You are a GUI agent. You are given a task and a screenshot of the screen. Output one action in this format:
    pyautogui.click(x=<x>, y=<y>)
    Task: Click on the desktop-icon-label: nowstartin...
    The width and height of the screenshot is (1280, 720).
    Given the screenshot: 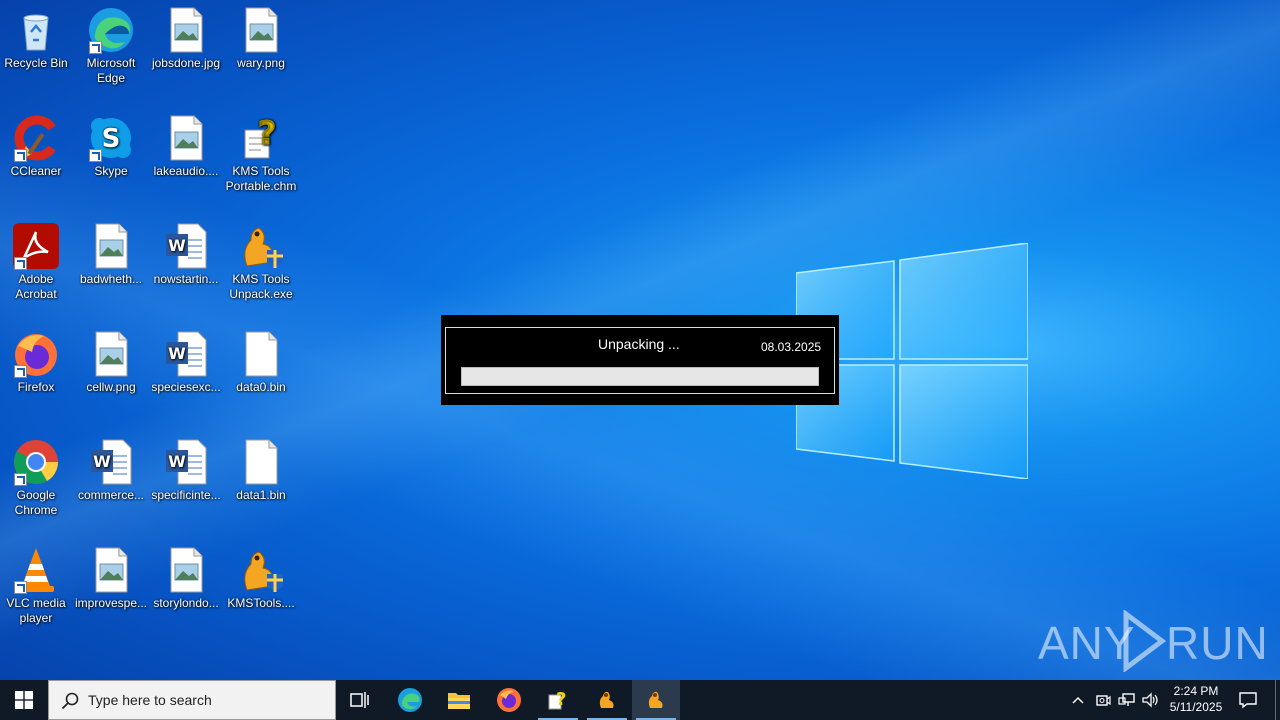 What is the action you would take?
    pyautogui.click(x=186, y=279)
    